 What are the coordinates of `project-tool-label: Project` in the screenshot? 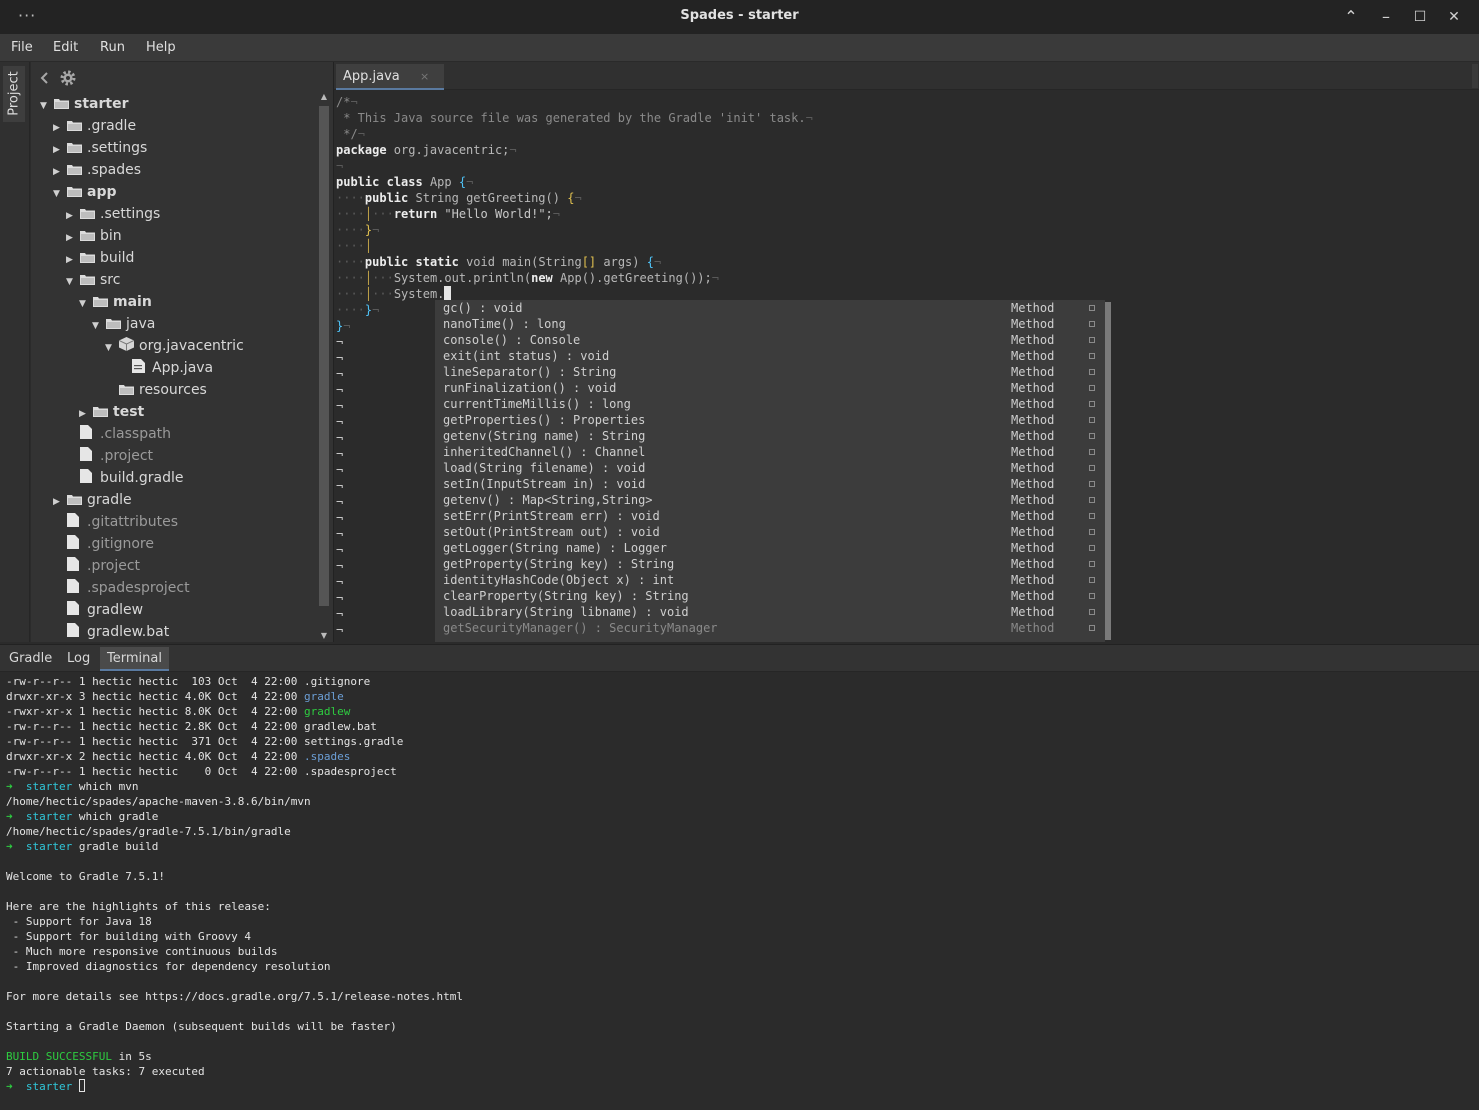 It's located at (14, 93).